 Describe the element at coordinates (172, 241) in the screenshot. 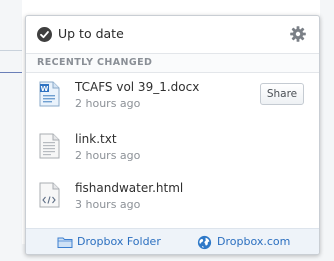

I see `popup-footer: Dropbox Folder Dropbox.com` at that location.